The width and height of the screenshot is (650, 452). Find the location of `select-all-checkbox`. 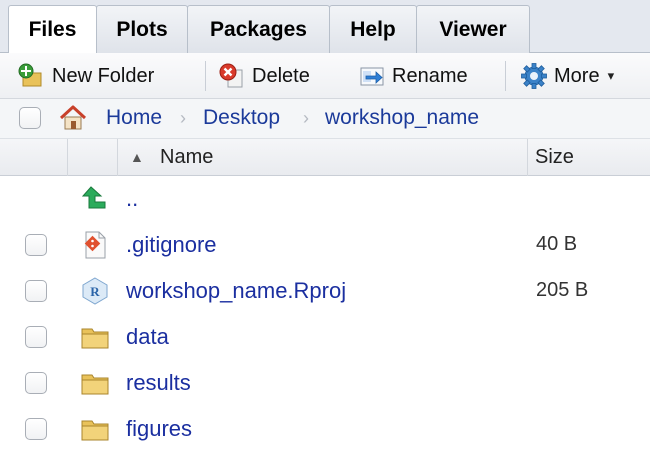

select-all-checkbox is located at coordinates (30, 118).